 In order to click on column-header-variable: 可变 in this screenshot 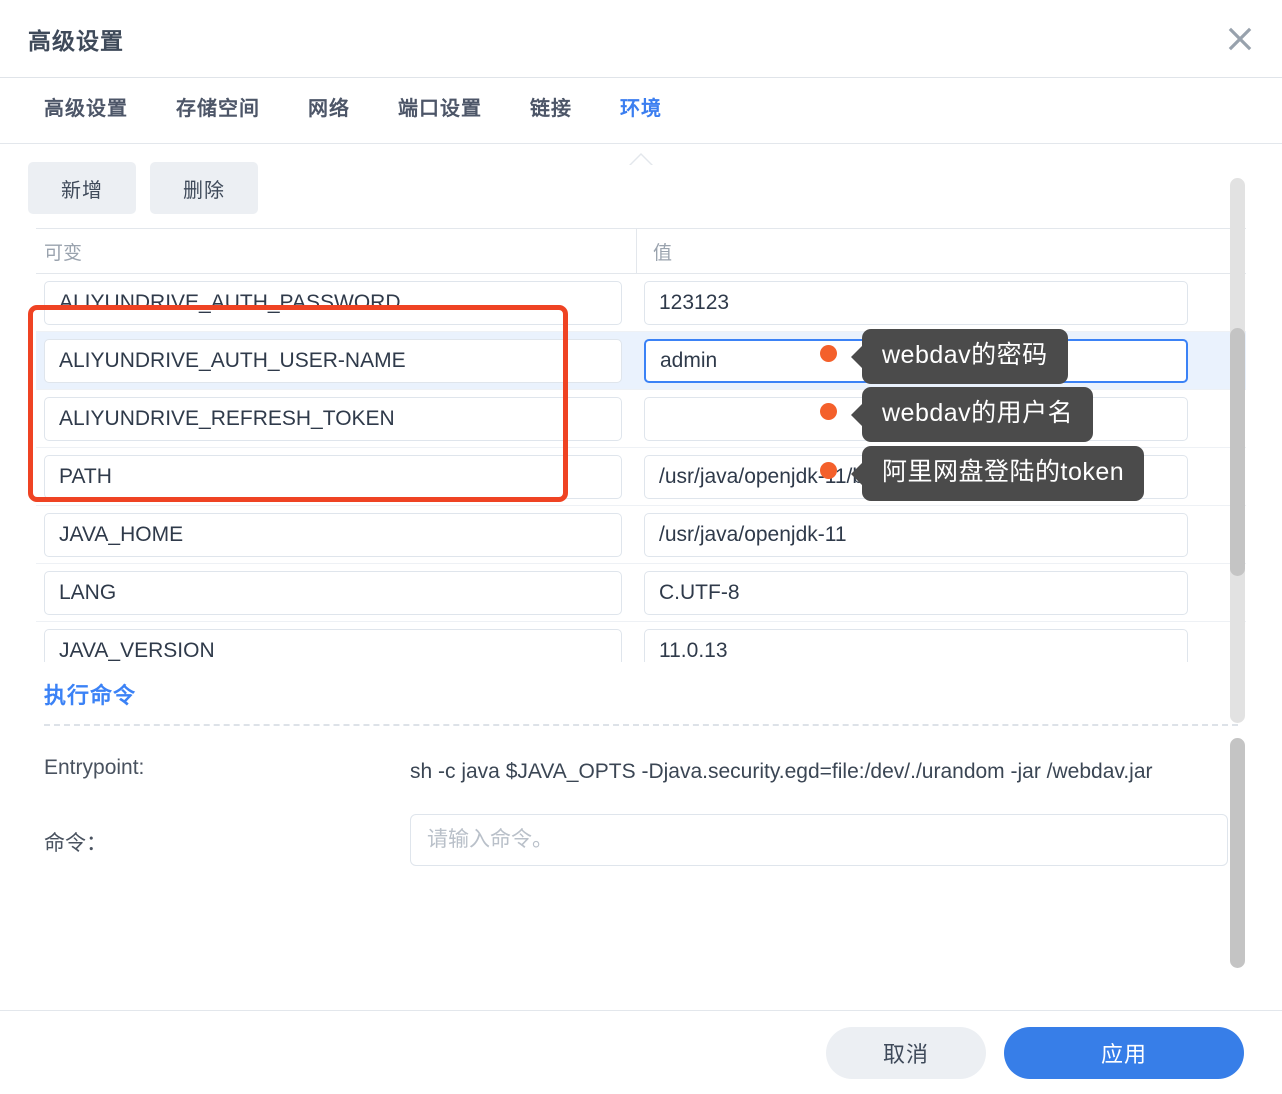, I will do `click(63, 253)`.